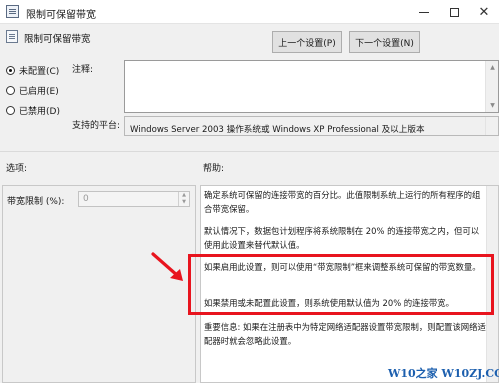  I want to click on comment-textarea: ▲ ▼, so click(311, 86).